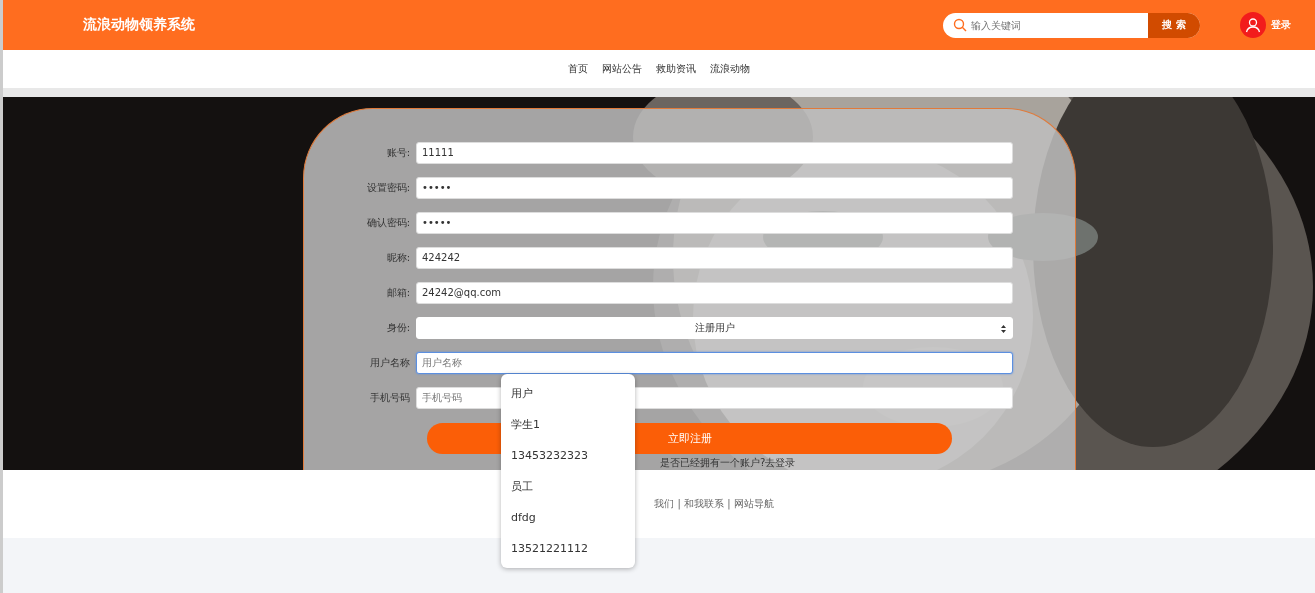  Describe the element at coordinates (728, 462) in the screenshot. I see `login-link: 是否已经拥有一个账户?去登录` at that location.